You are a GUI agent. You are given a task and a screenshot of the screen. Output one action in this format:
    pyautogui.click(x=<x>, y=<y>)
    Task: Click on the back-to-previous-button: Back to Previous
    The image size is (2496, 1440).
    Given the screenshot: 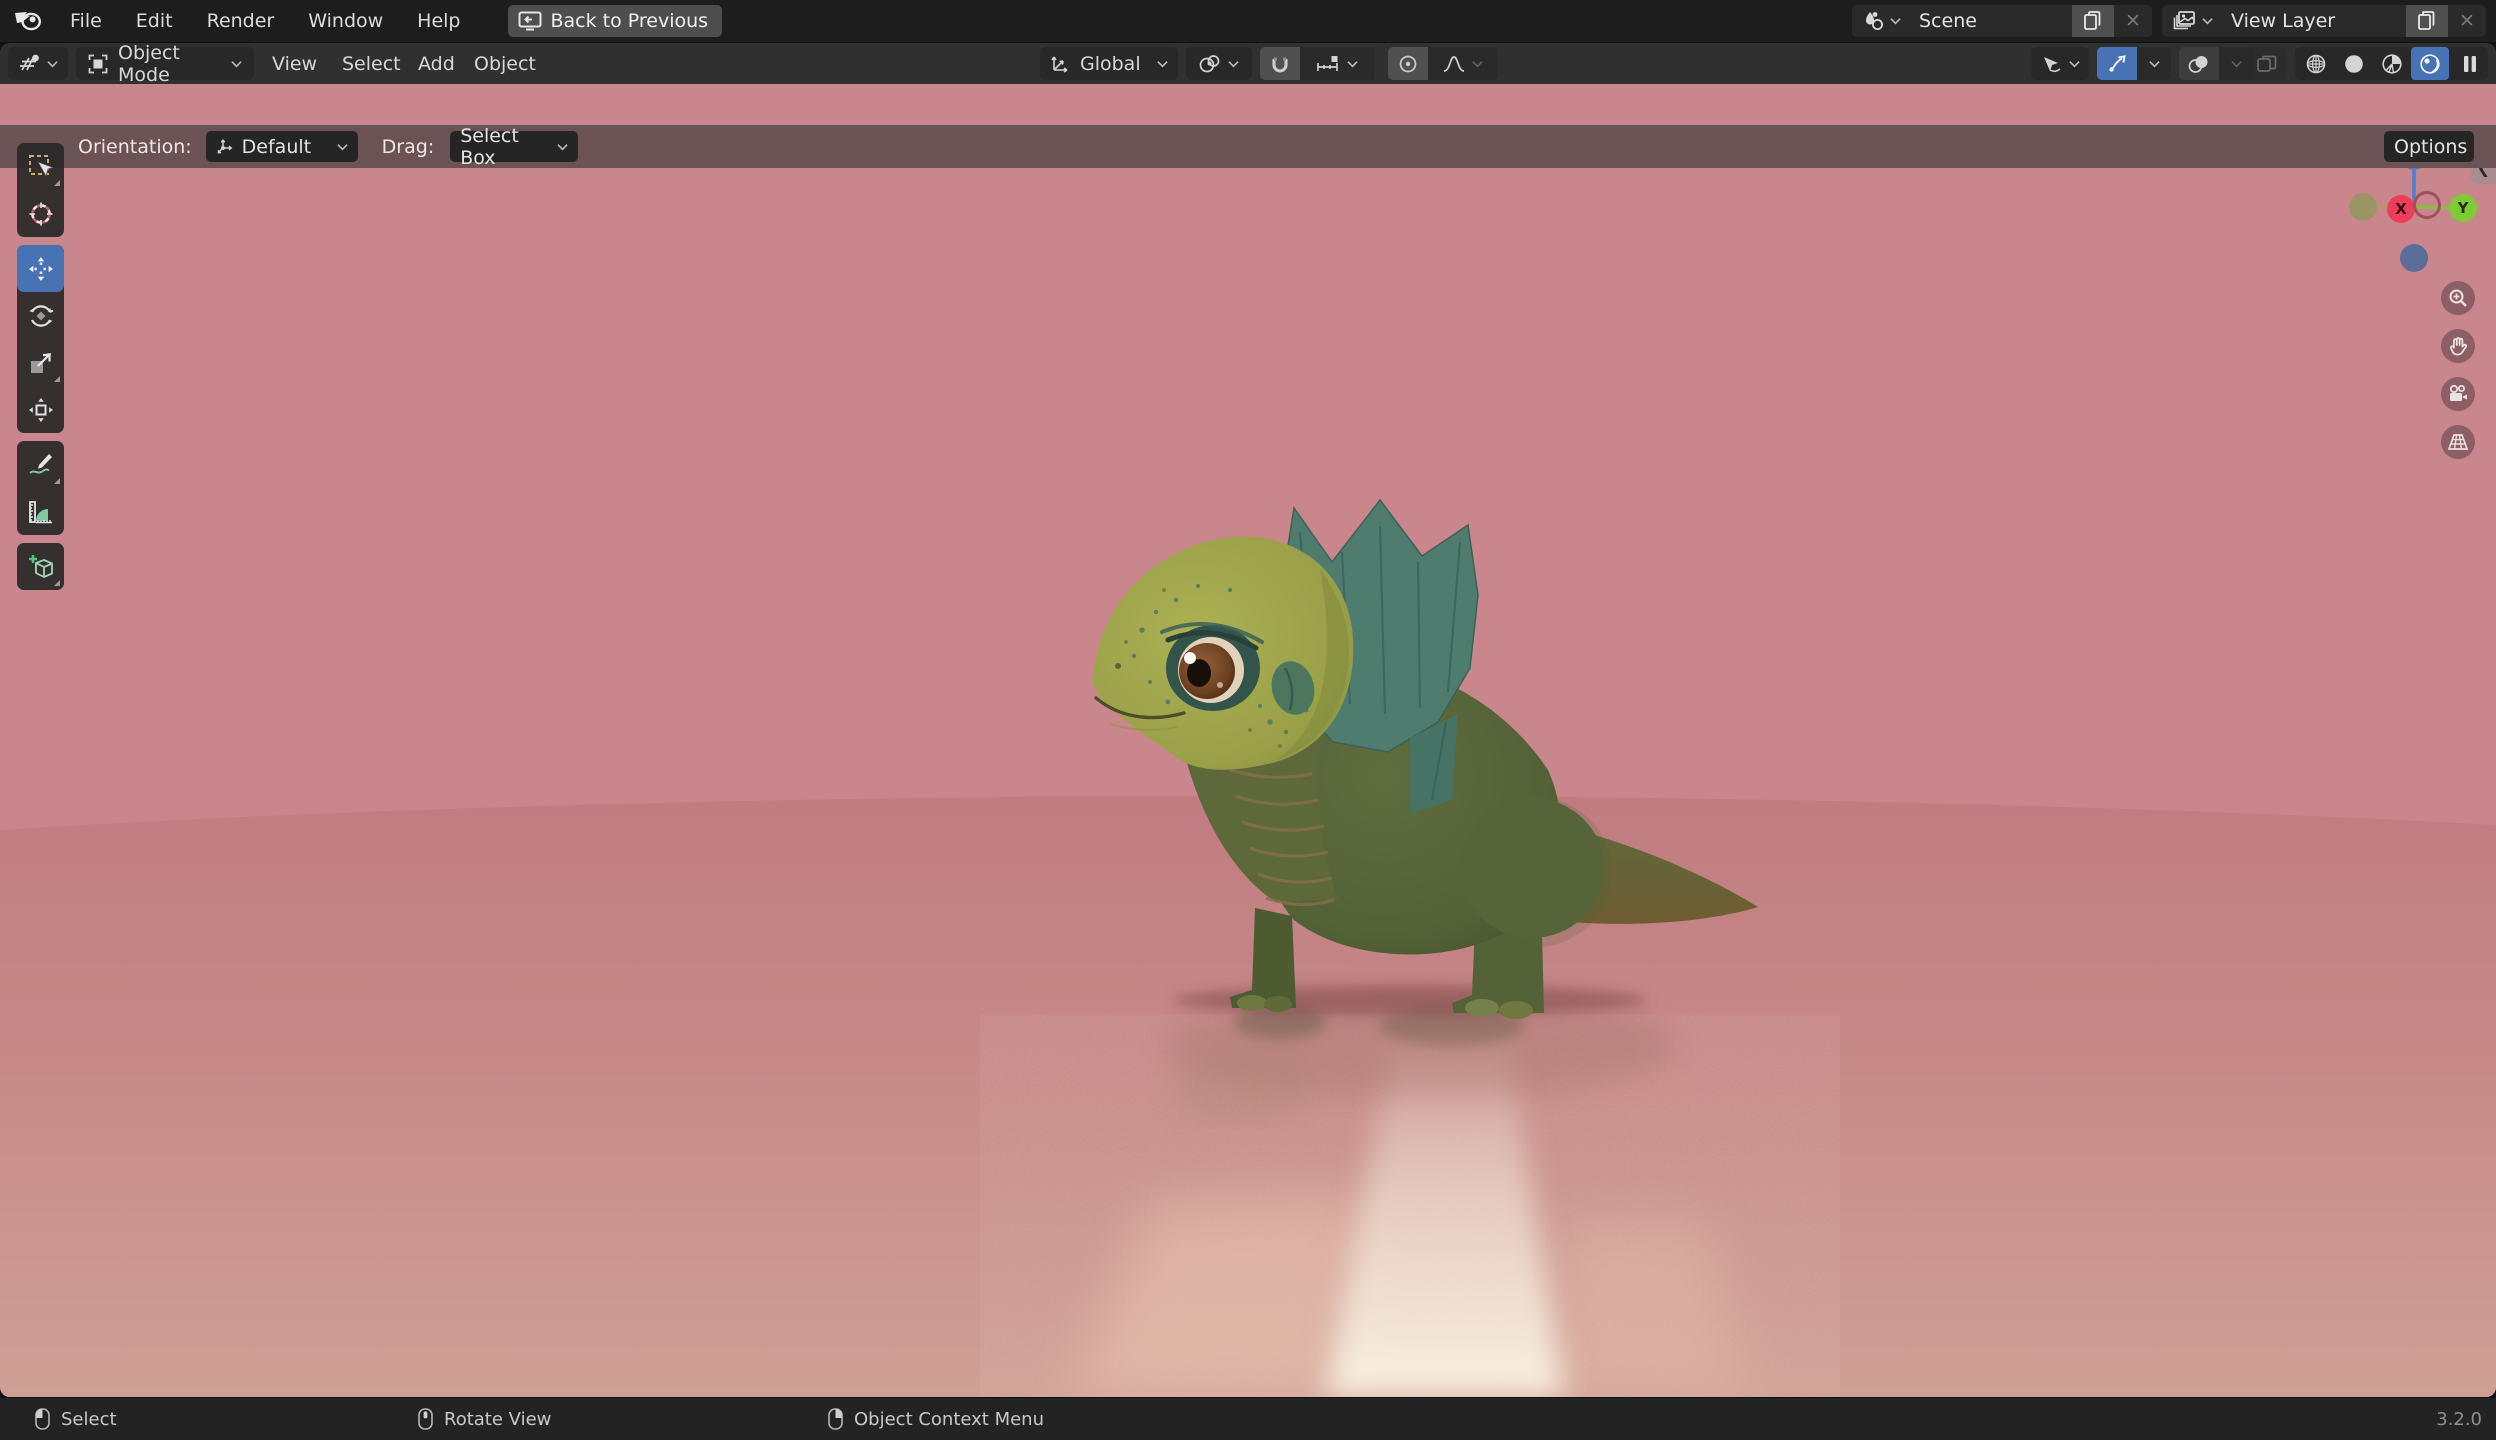 What is the action you would take?
    pyautogui.click(x=615, y=21)
    